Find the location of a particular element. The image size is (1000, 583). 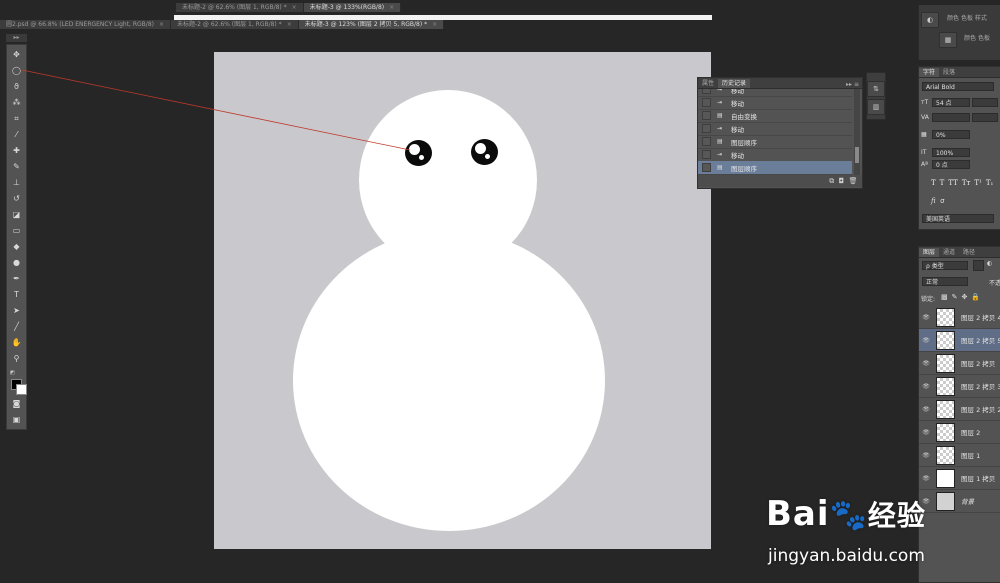

magic-wand-icon: ⁂ is located at coordinates (16, 102).